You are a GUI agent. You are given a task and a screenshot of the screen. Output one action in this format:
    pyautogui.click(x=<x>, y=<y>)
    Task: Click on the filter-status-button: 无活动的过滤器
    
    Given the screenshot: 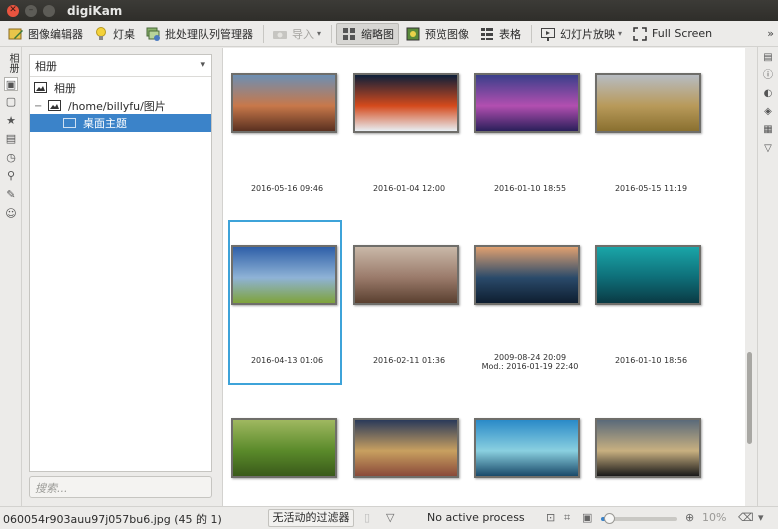 What is the action you would take?
    pyautogui.click(x=311, y=518)
    